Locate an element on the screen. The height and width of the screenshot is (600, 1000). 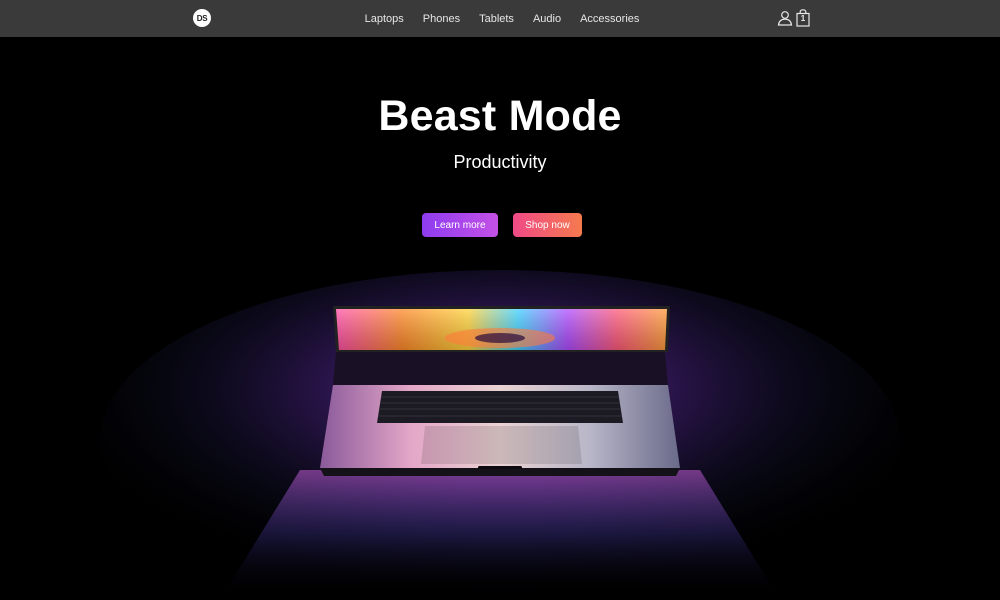
nav-link-accessories: Accessories is located at coordinates (609, 19).